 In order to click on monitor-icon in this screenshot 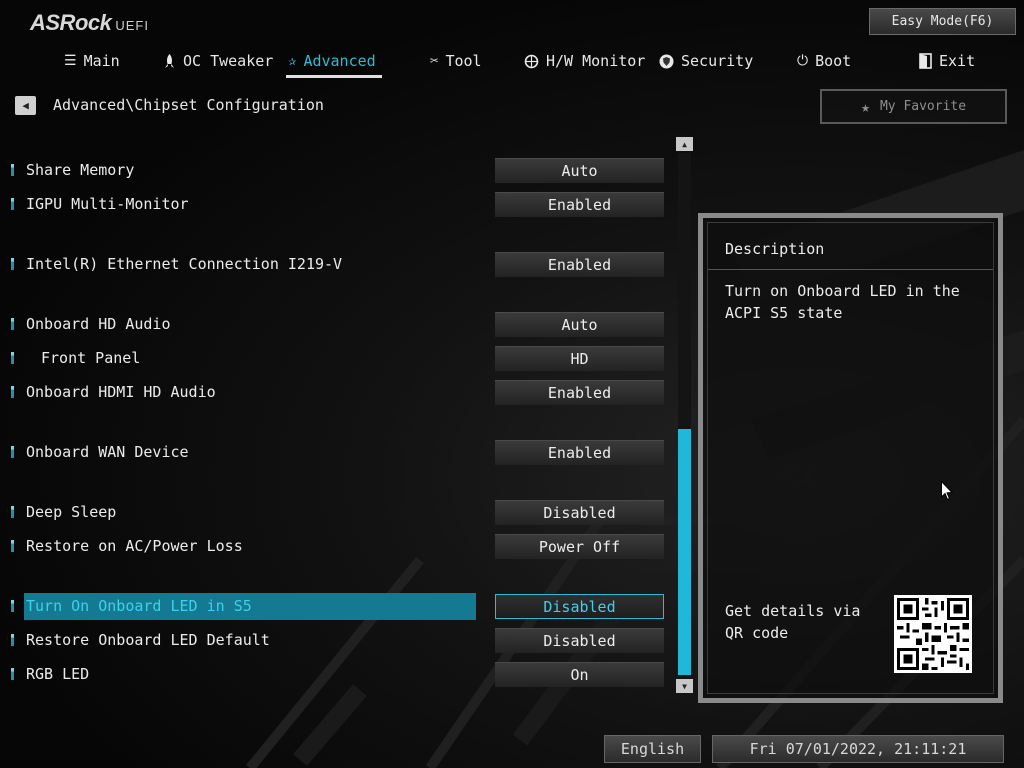, I will do `click(531, 61)`.